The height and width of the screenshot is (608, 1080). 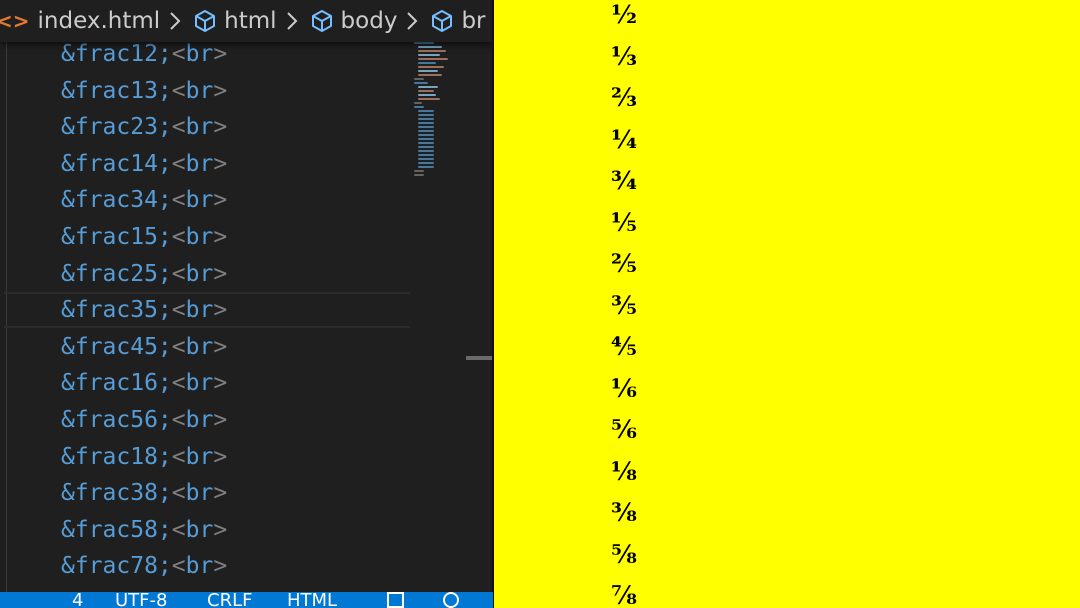 What do you see at coordinates (250, 21) in the screenshot?
I see `breadcrumb-item-html: html` at bounding box center [250, 21].